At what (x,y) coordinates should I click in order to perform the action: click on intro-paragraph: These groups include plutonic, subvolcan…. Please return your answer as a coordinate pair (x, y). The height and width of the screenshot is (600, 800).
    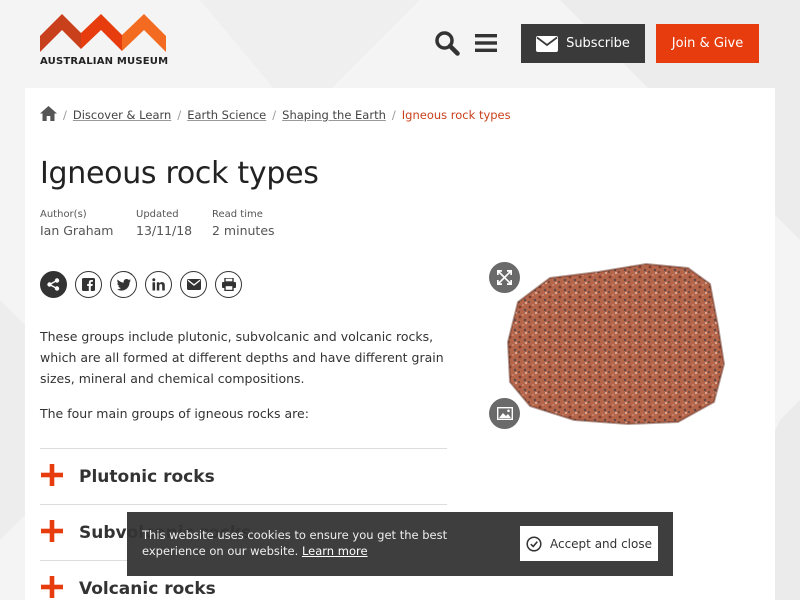
    Looking at the image, I should click on (242, 357).